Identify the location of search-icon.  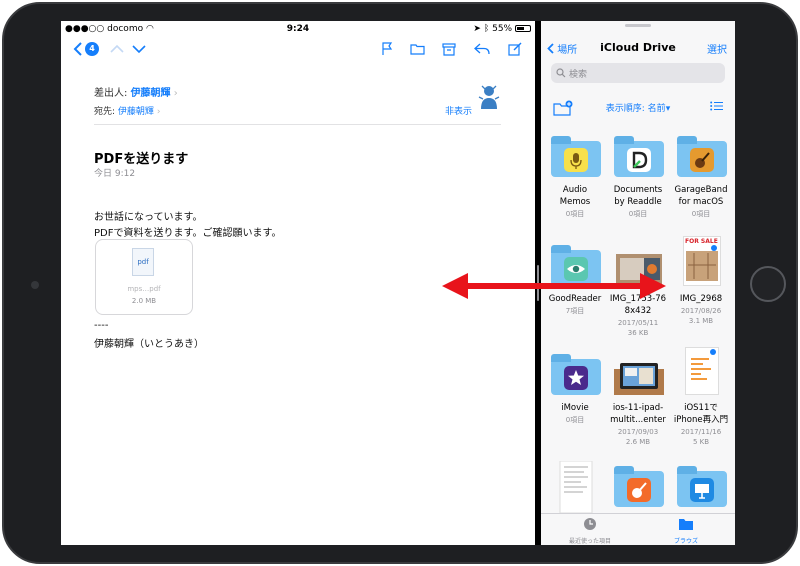
(561, 73).